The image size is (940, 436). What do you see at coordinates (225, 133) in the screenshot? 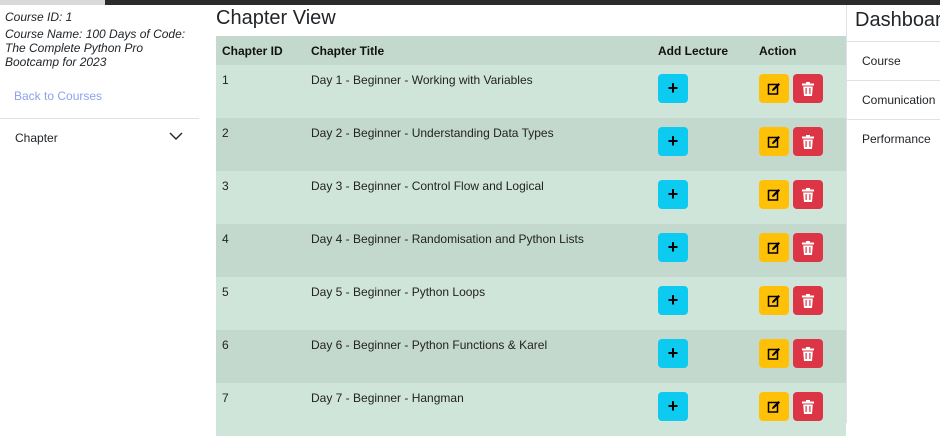
I see `chapter-id-cell: 2` at bounding box center [225, 133].